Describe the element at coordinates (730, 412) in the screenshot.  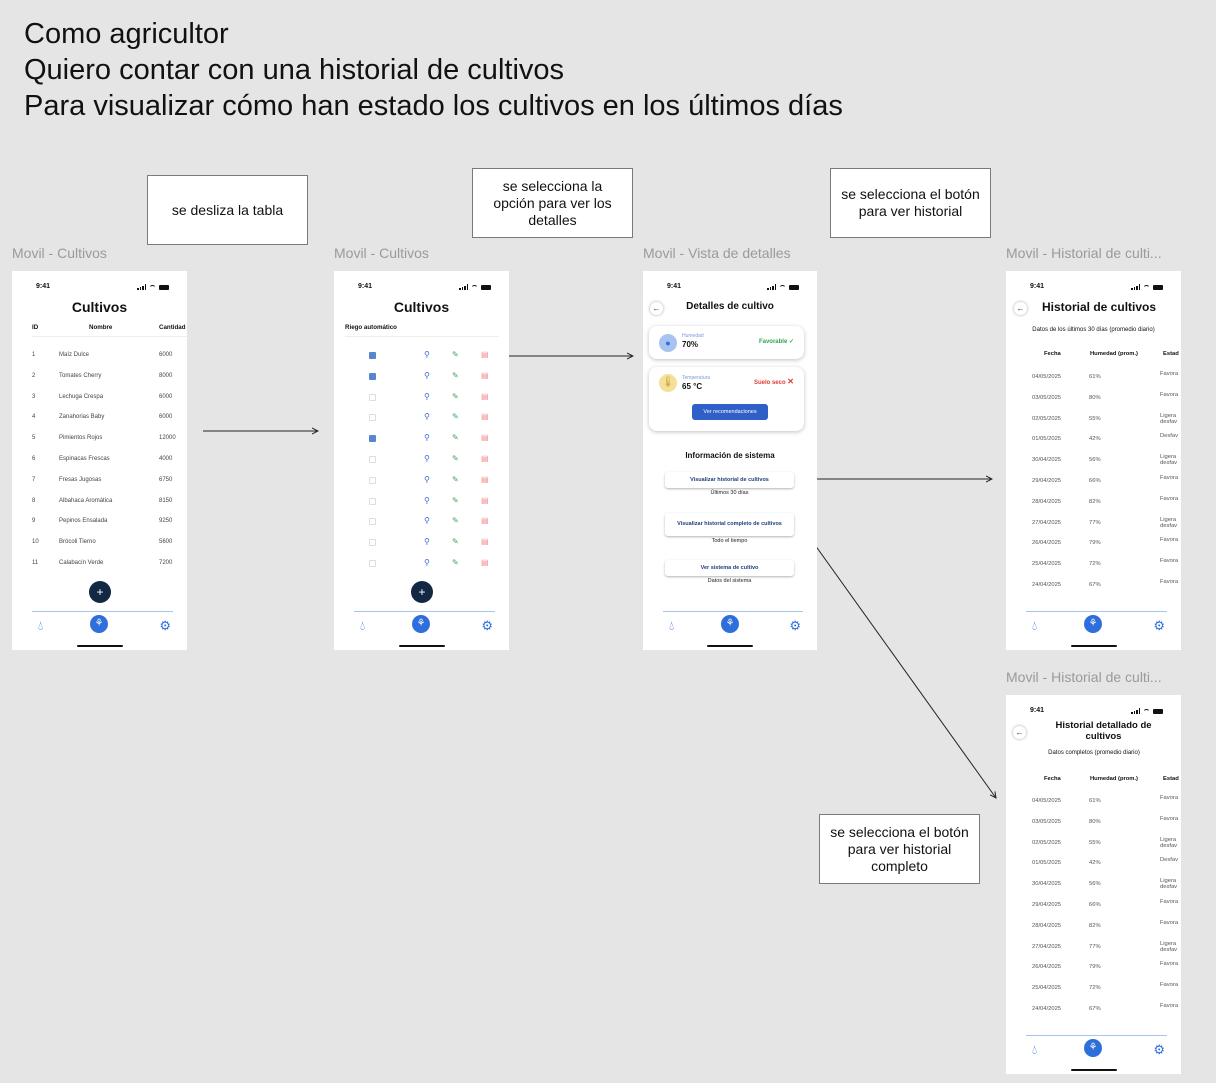
I see `recommendations-button: Ver recomendaciones` at that location.